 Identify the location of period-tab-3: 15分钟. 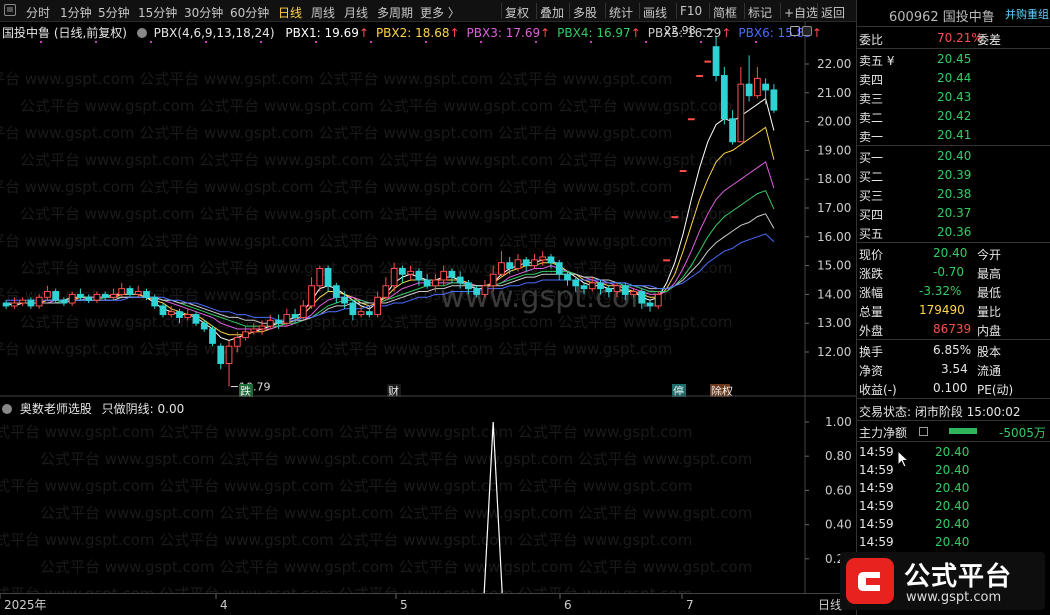
(157, 12).